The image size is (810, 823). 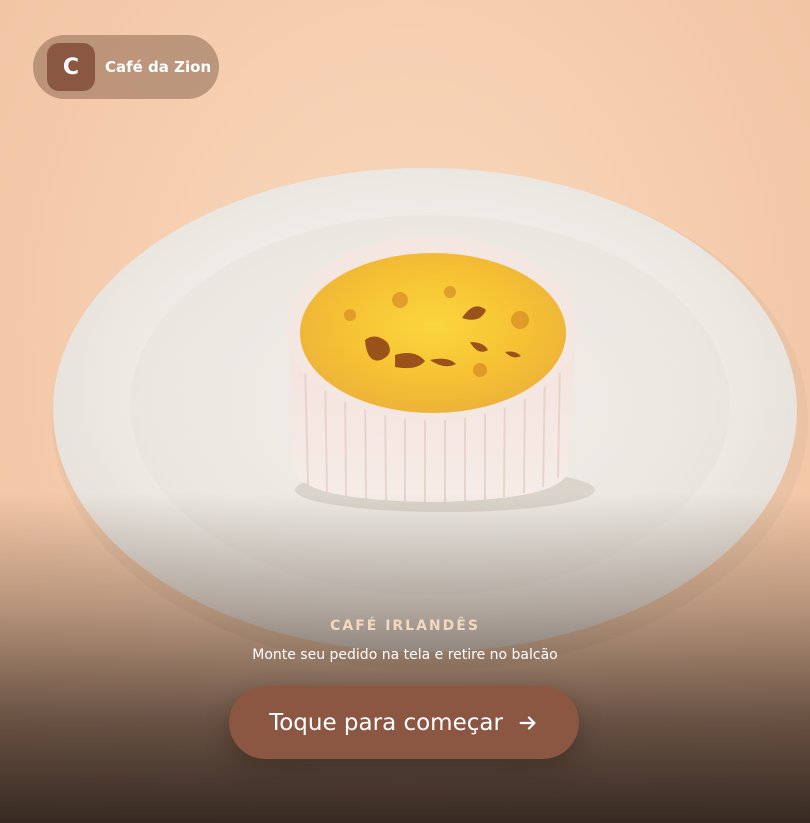 What do you see at coordinates (527, 722) in the screenshot?
I see `arrow-right-icon` at bounding box center [527, 722].